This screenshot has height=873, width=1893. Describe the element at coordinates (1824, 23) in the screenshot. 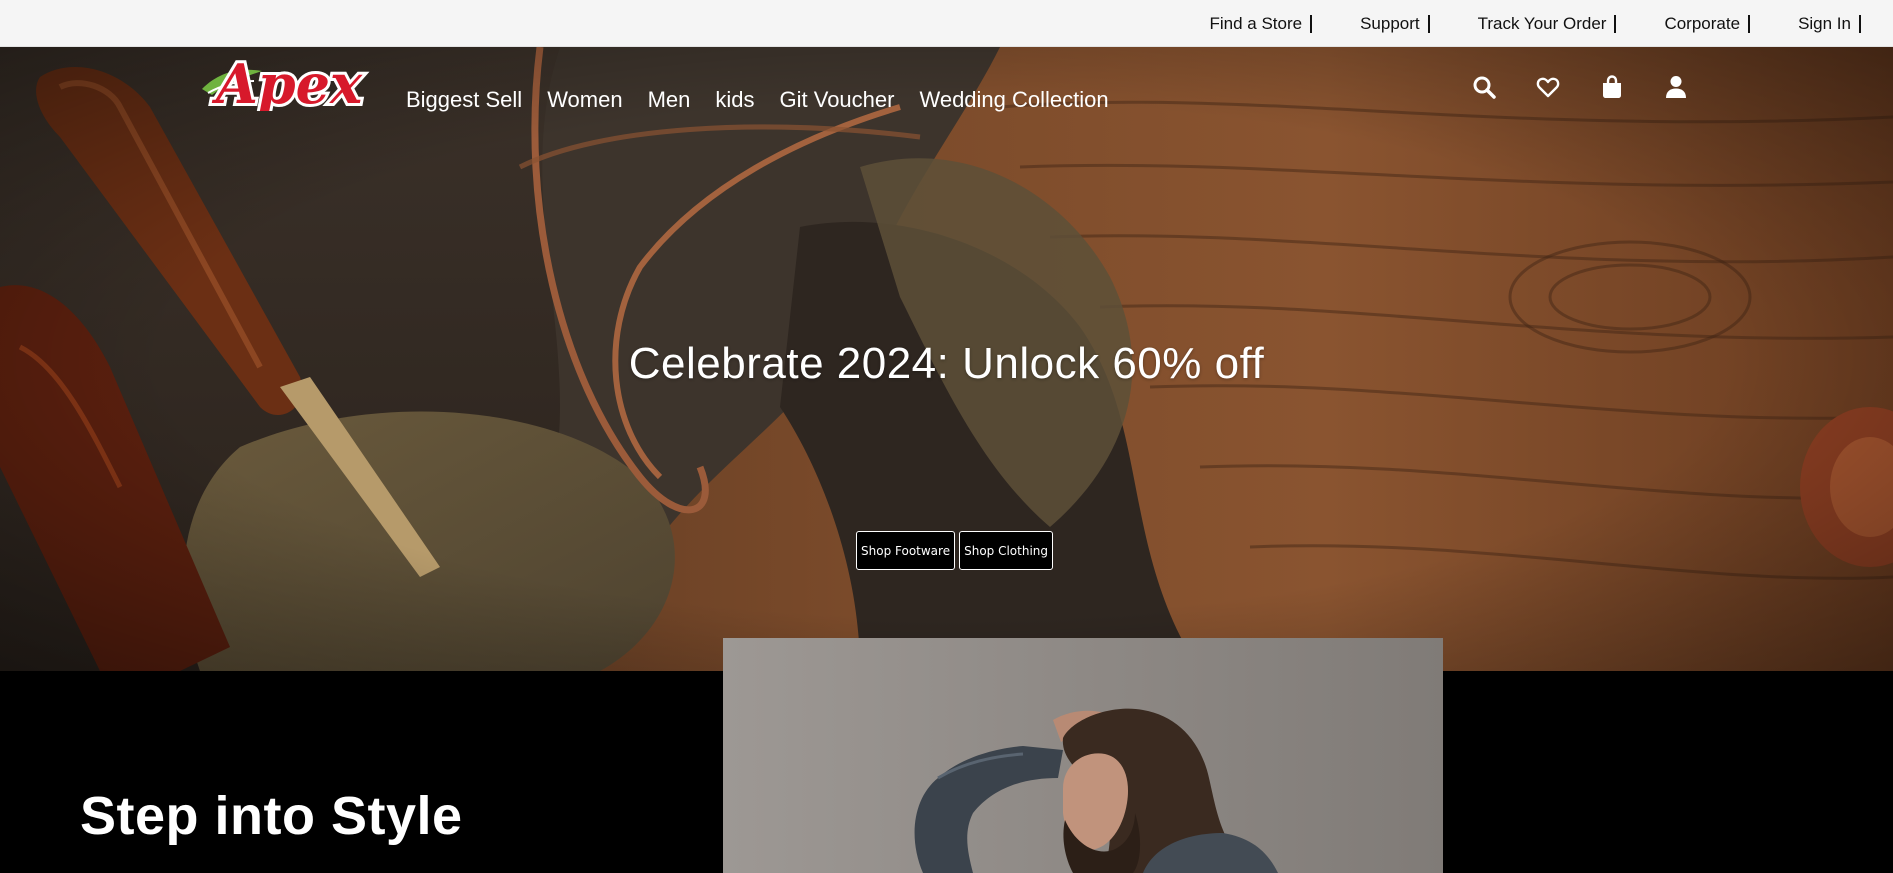

I see `sign-in-label: Sign In` at that location.